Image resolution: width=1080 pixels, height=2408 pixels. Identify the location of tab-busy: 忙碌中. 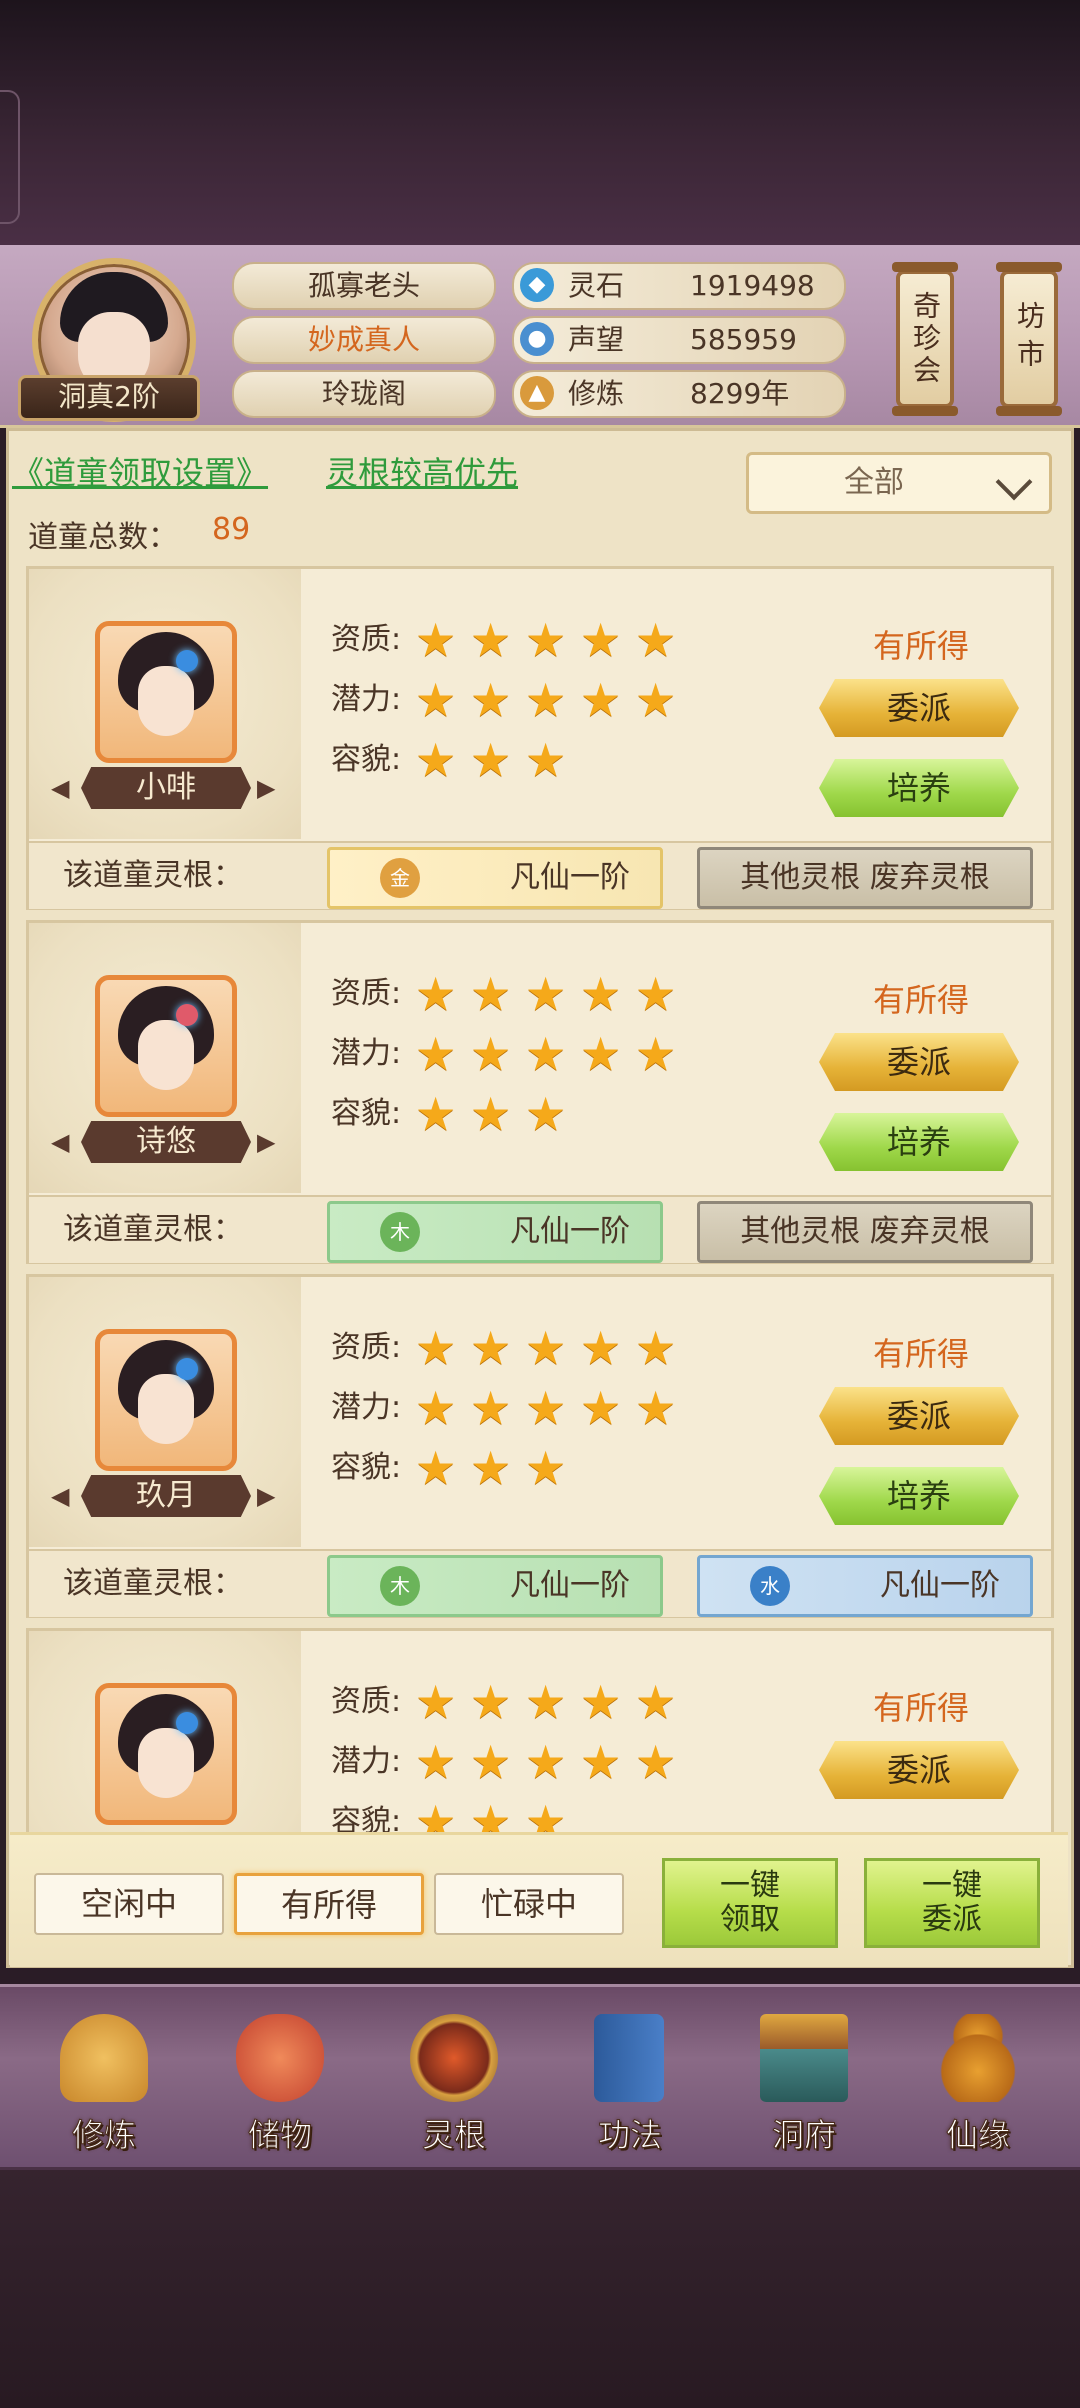
(529, 1904).